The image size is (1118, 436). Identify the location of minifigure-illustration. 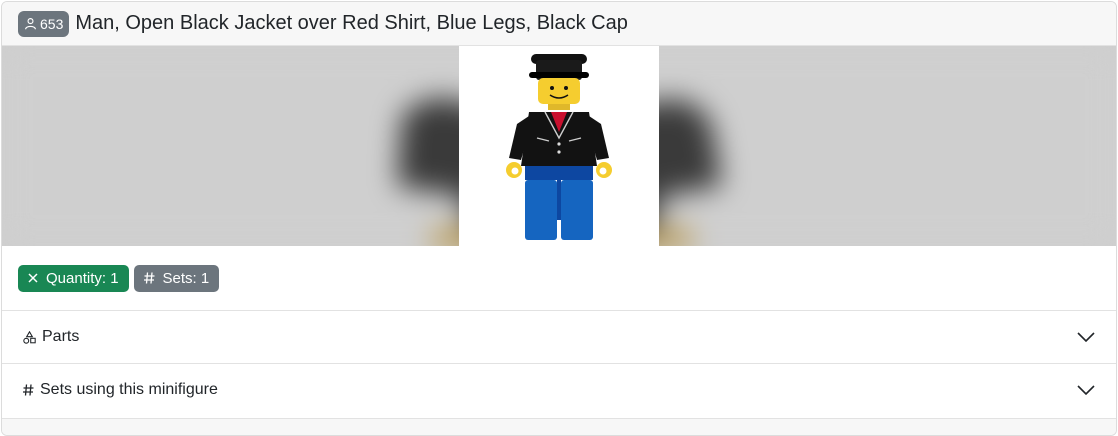
(559, 147).